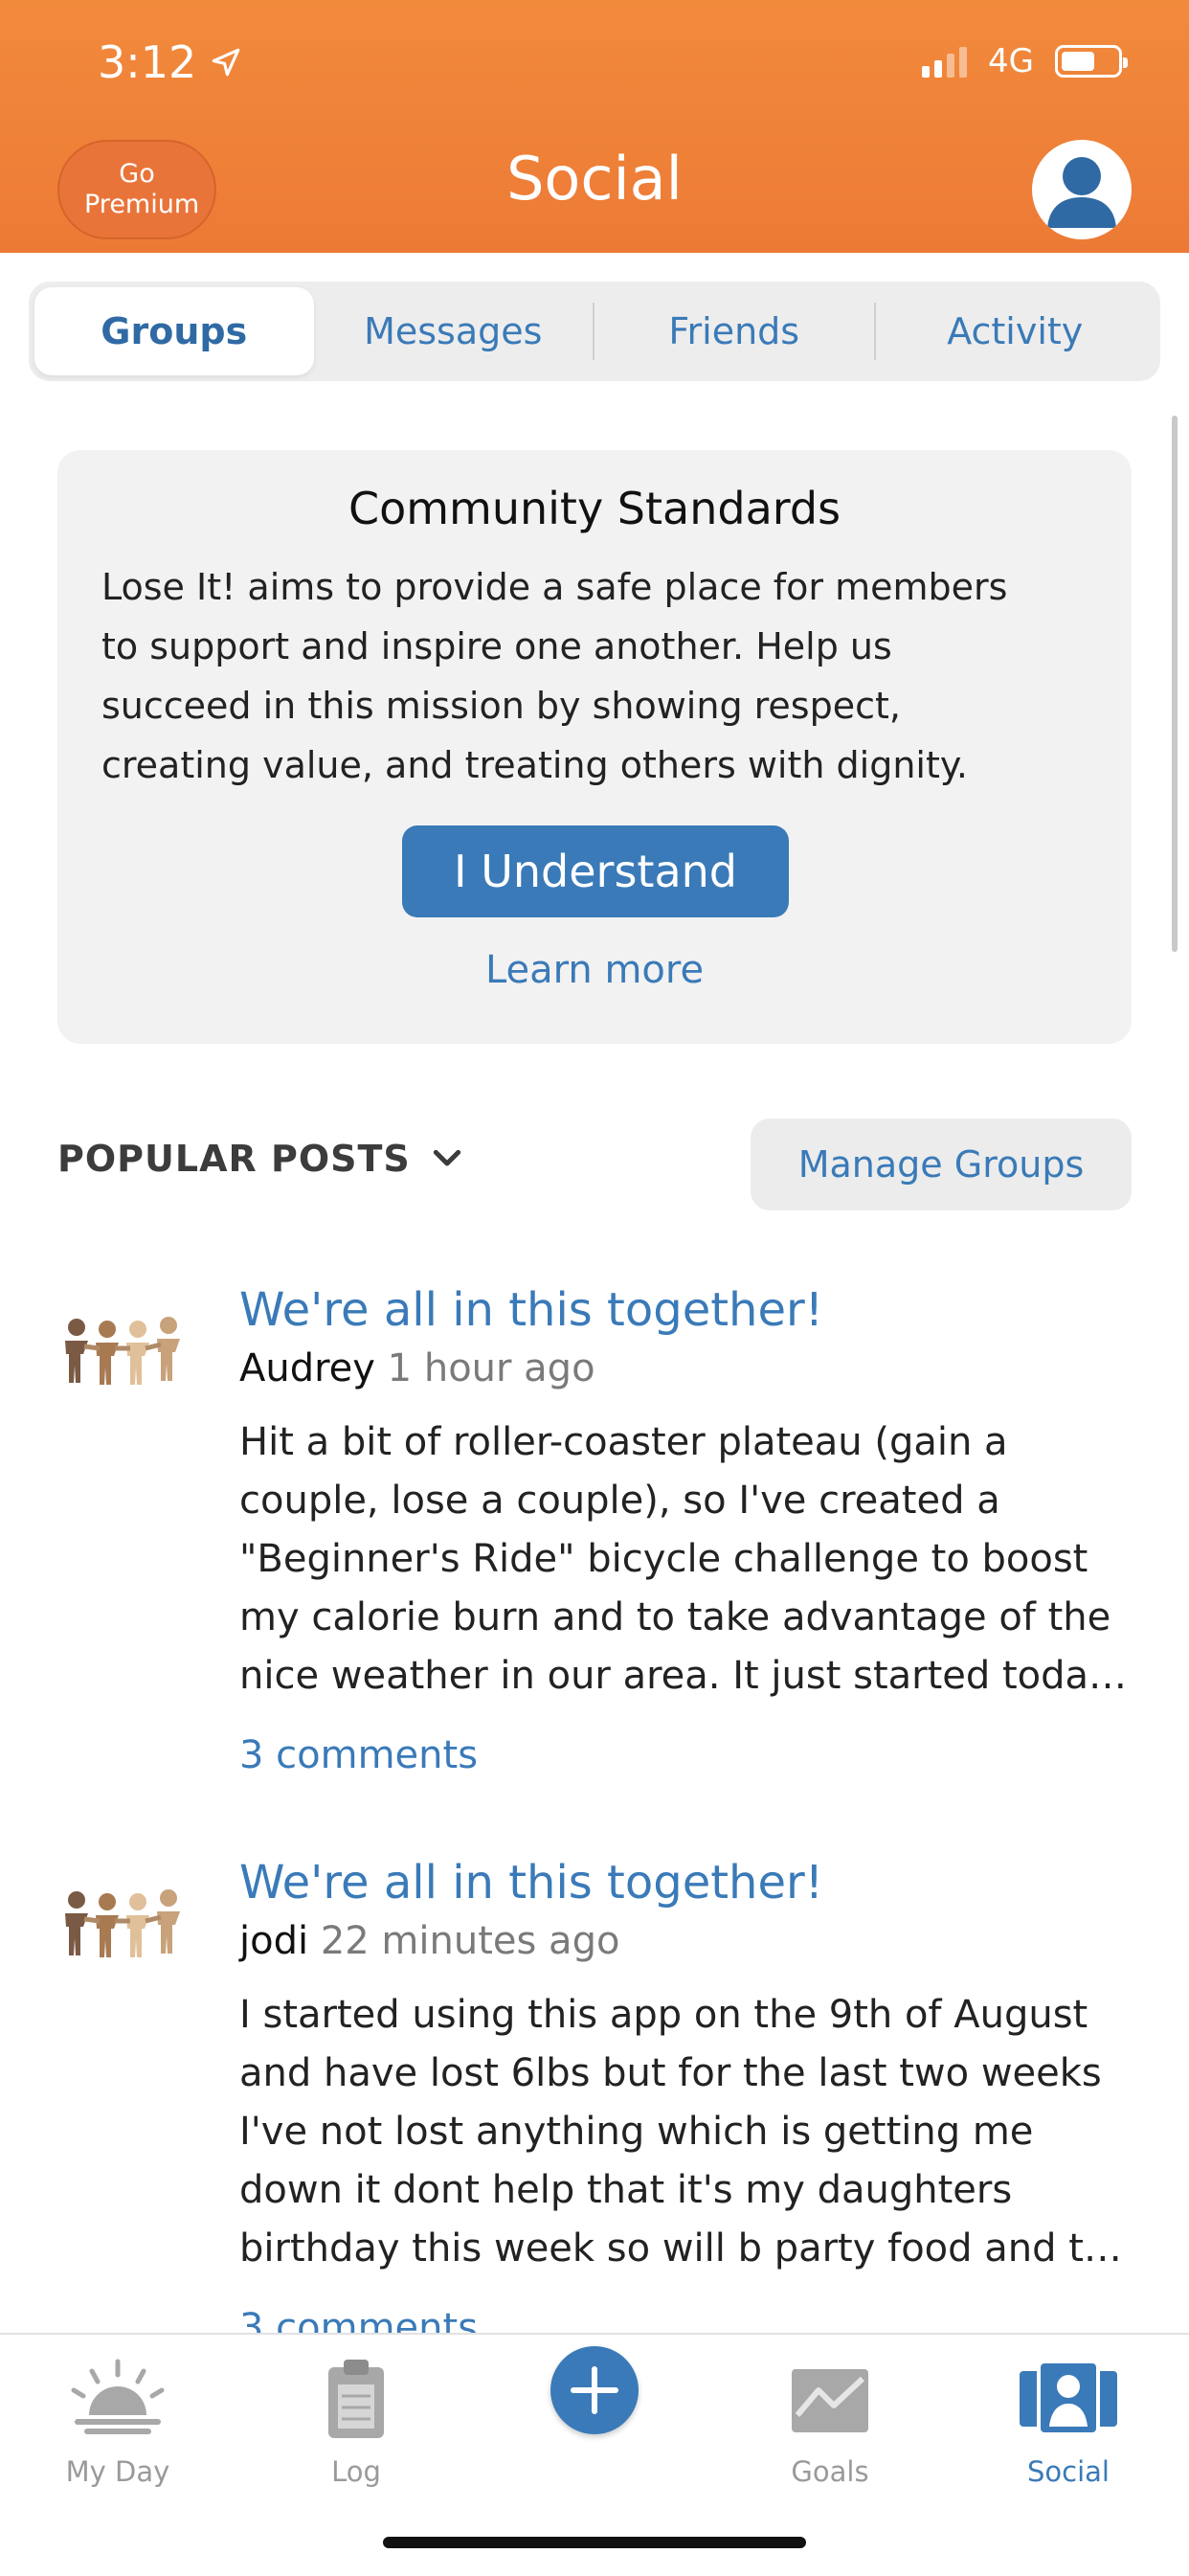  I want to click on tabbar-my-day: My Day, so click(117, 2422).